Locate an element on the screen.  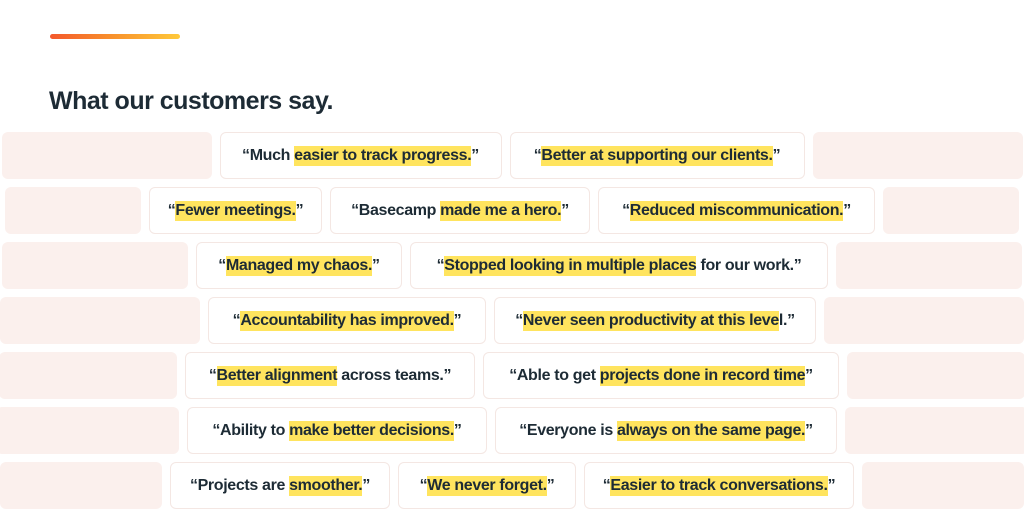
quote-text: “Much easier to track progress.” is located at coordinates (360, 155).